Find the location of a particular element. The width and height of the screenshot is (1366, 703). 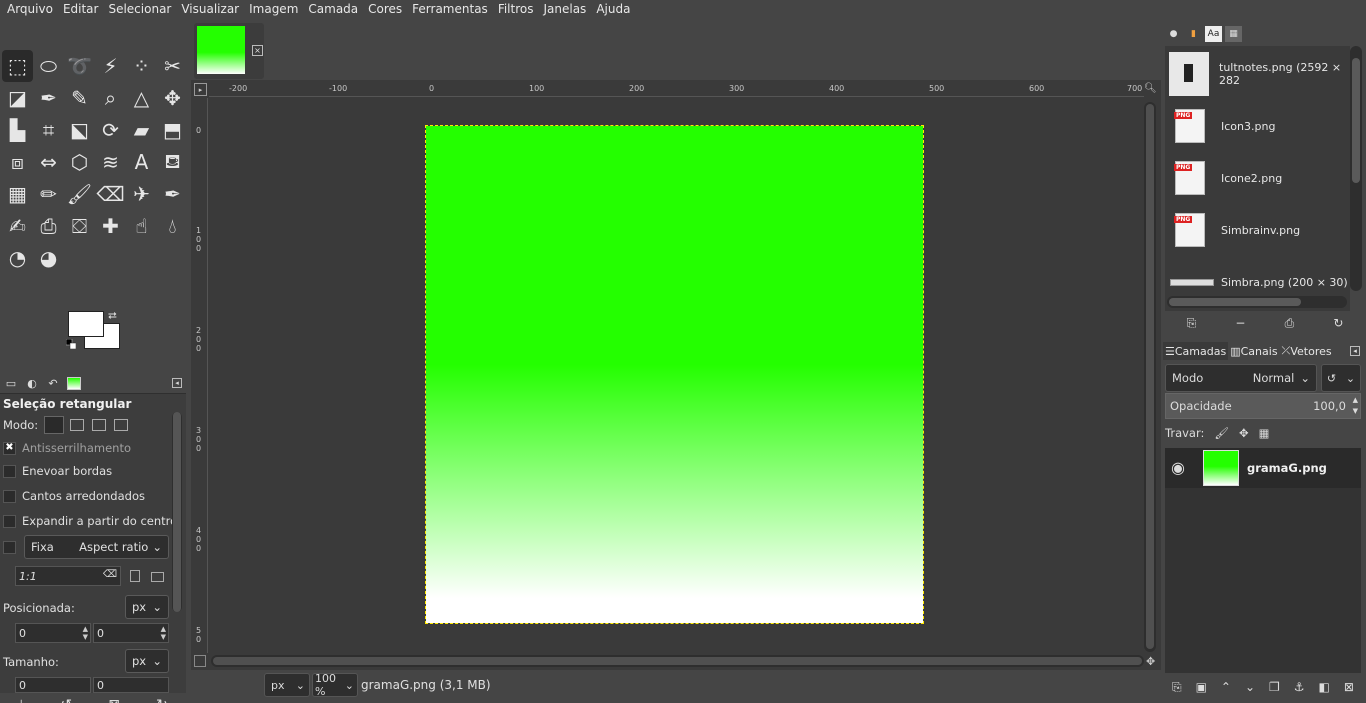

mode-intersect-icon is located at coordinates (121, 425).